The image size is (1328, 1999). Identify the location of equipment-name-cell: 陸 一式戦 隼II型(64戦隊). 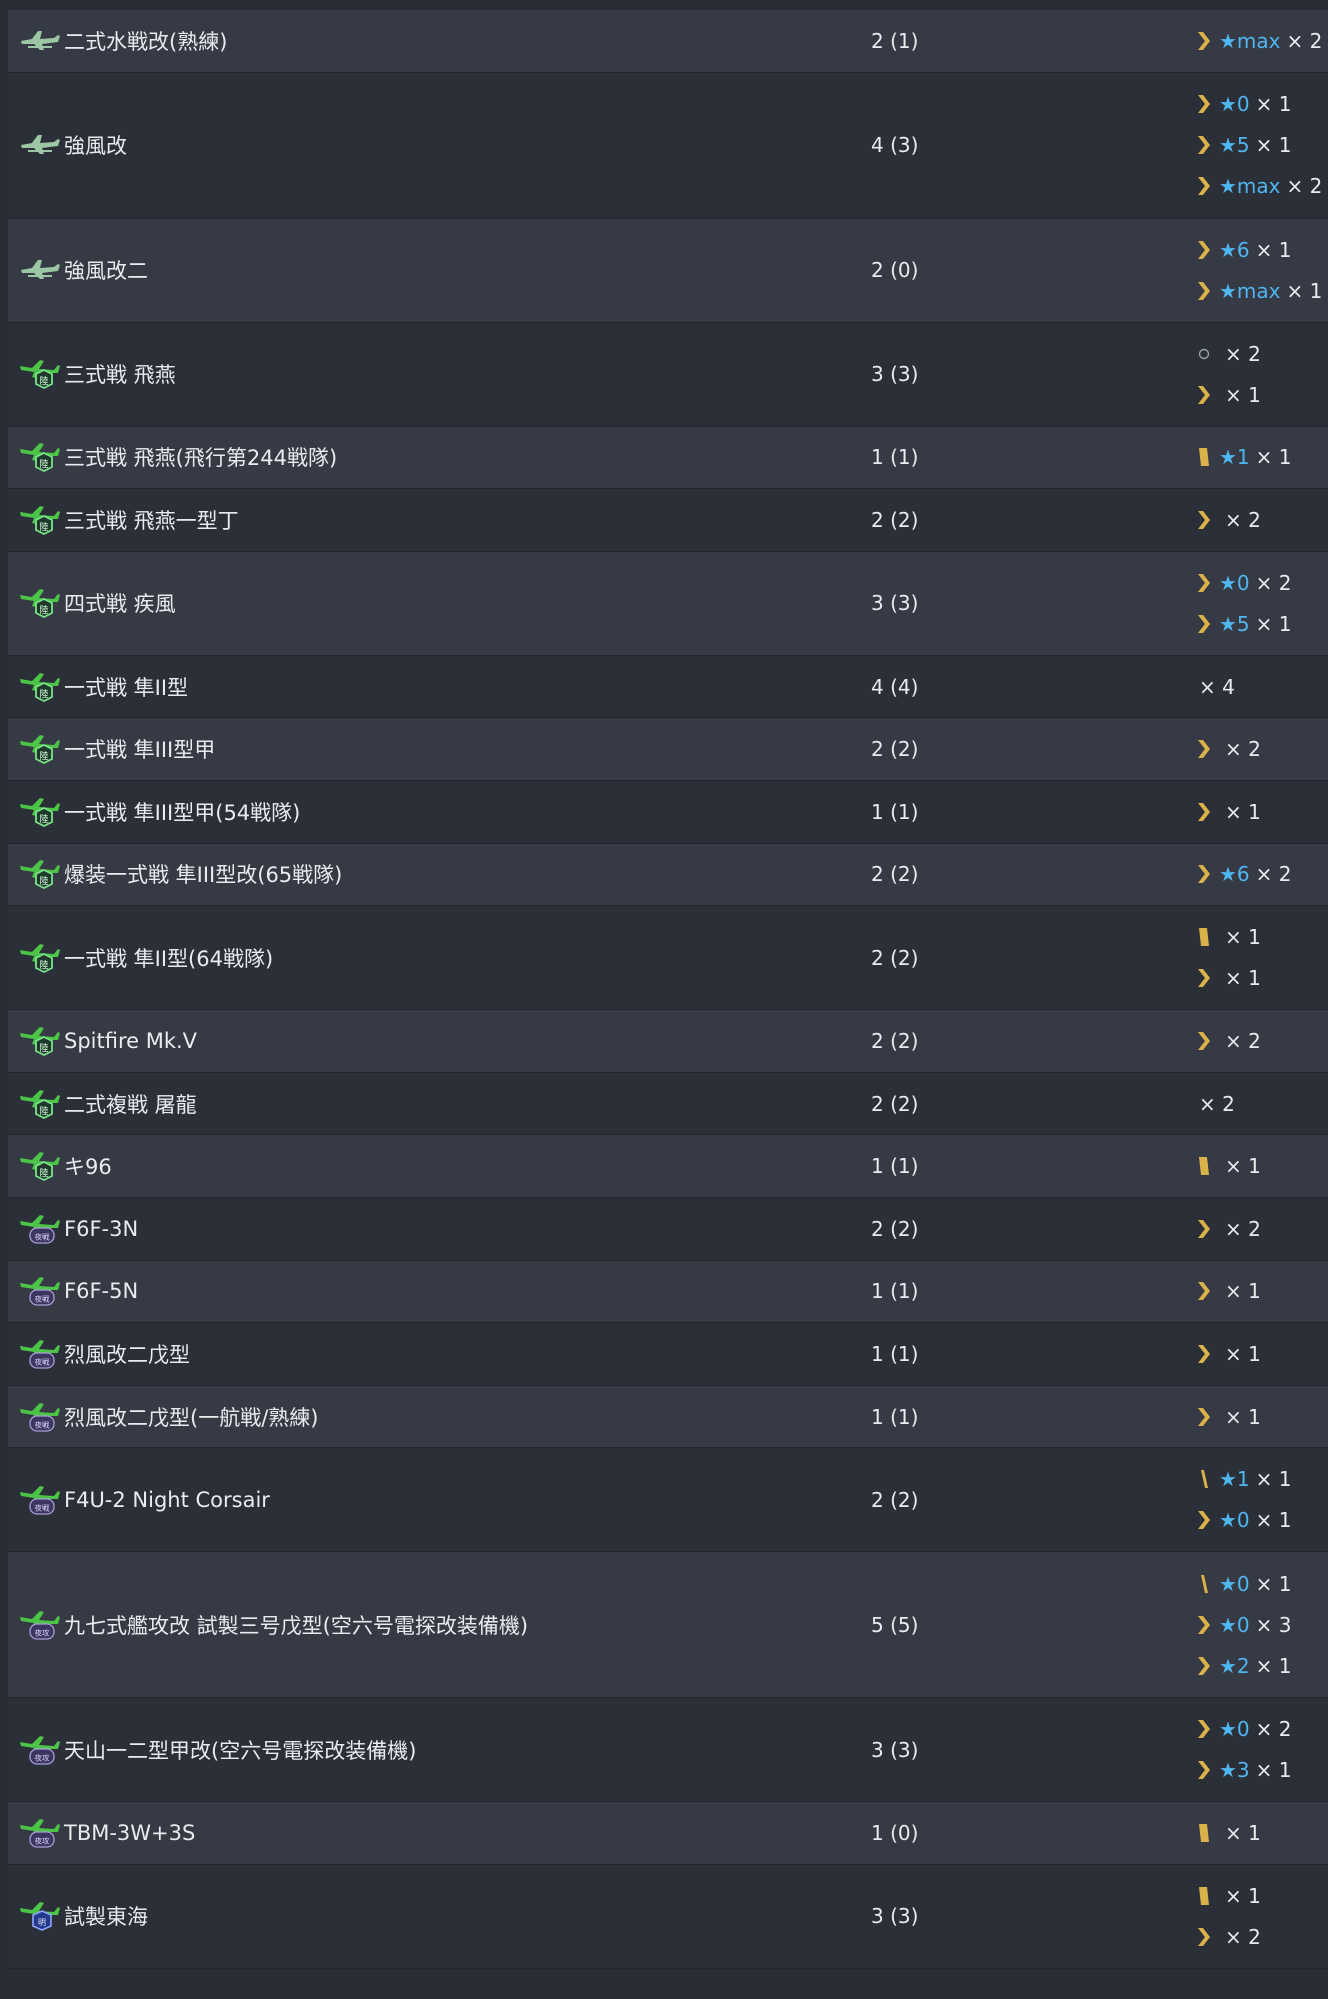
(425, 958).